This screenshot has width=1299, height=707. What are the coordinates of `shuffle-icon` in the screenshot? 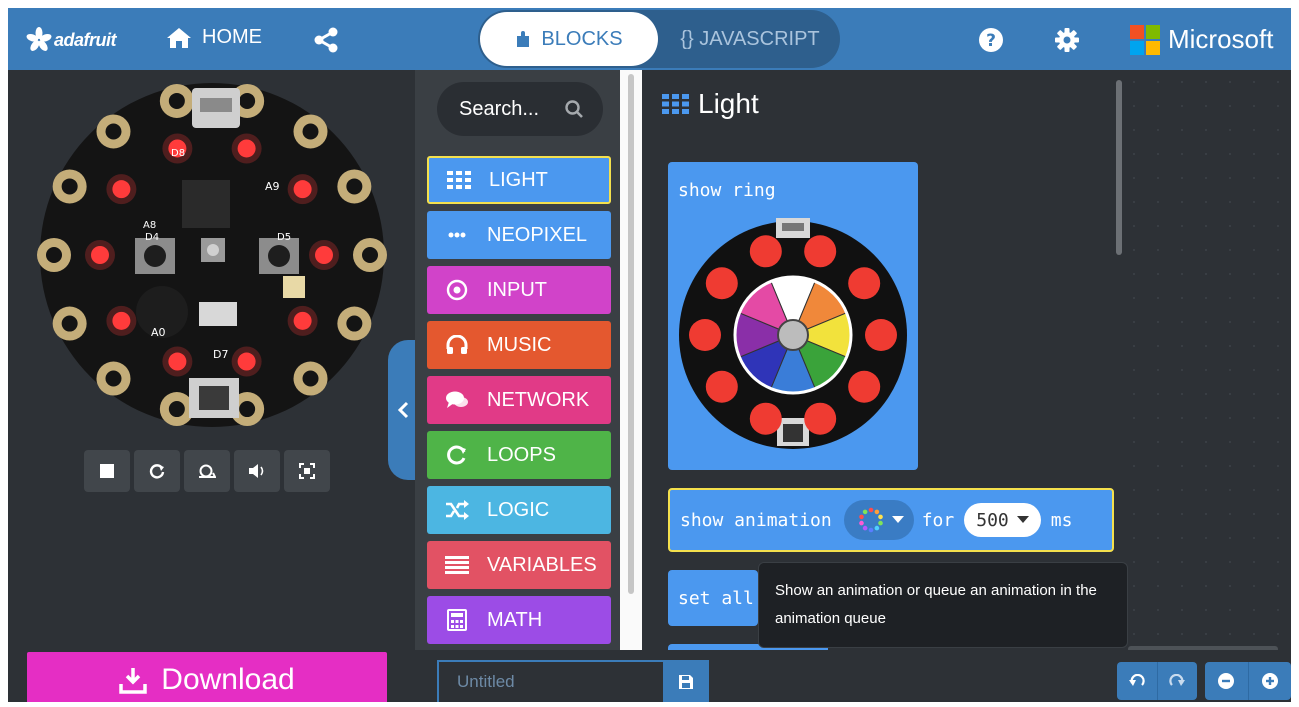 It's located at (457, 510).